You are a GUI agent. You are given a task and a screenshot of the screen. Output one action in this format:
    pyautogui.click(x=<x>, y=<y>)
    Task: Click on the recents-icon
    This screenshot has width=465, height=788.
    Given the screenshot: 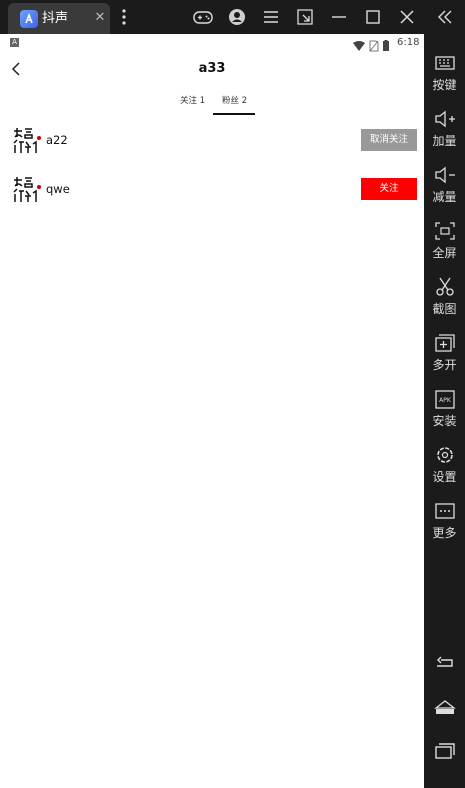 What is the action you would take?
    pyautogui.click(x=445, y=751)
    